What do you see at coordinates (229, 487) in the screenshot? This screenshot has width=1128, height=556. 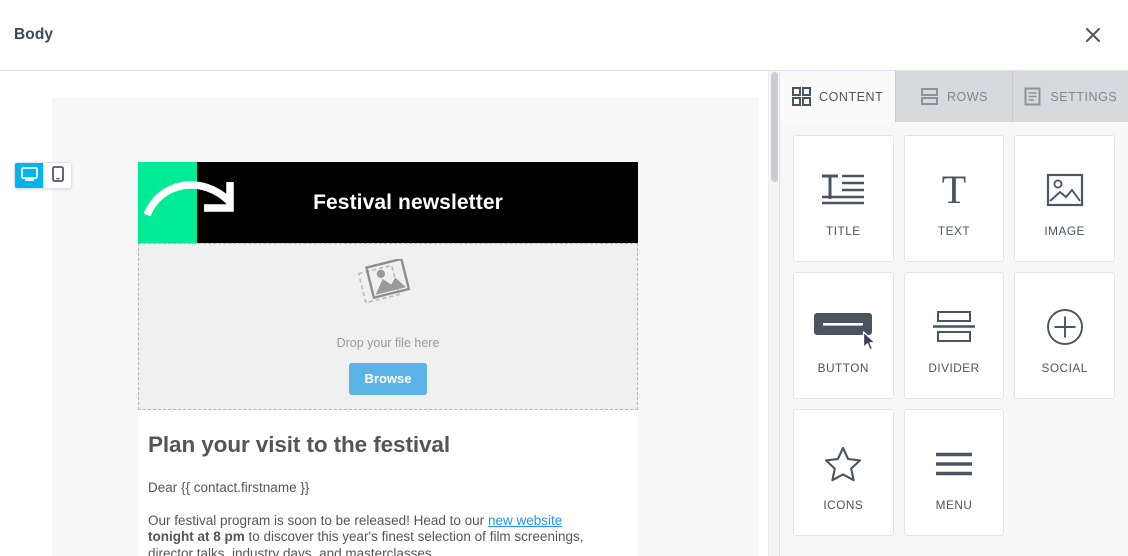 I see `email-greeting: Dear {{ contact.firstname }}` at bounding box center [229, 487].